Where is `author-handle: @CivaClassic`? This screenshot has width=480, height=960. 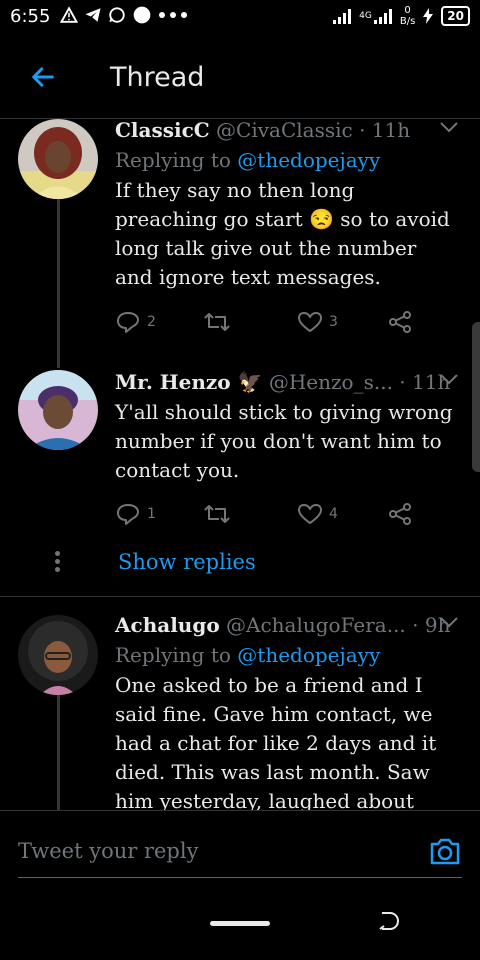 author-handle: @CivaClassic is located at coordinates (284, 130).